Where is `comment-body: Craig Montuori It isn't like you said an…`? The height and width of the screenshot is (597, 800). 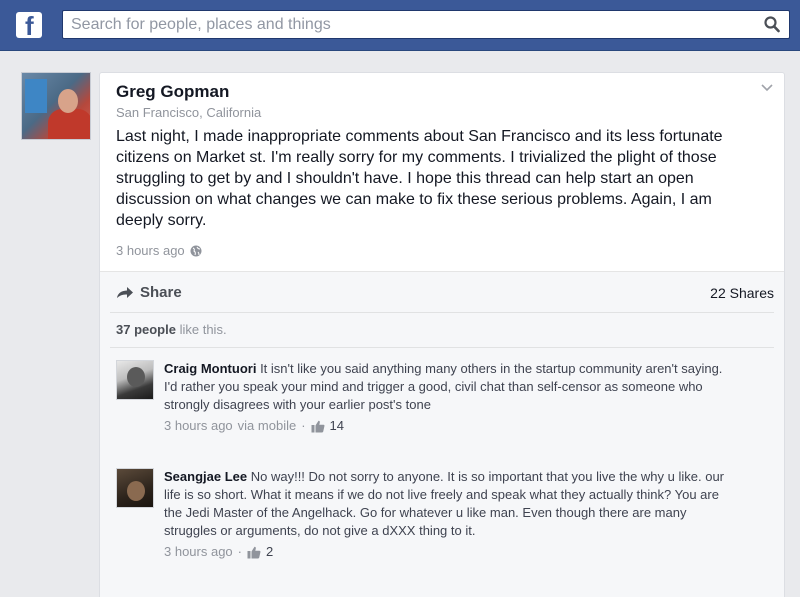 comment-body: Craig Montuori It isn't like you said an… is located at coordinates (444, 397).